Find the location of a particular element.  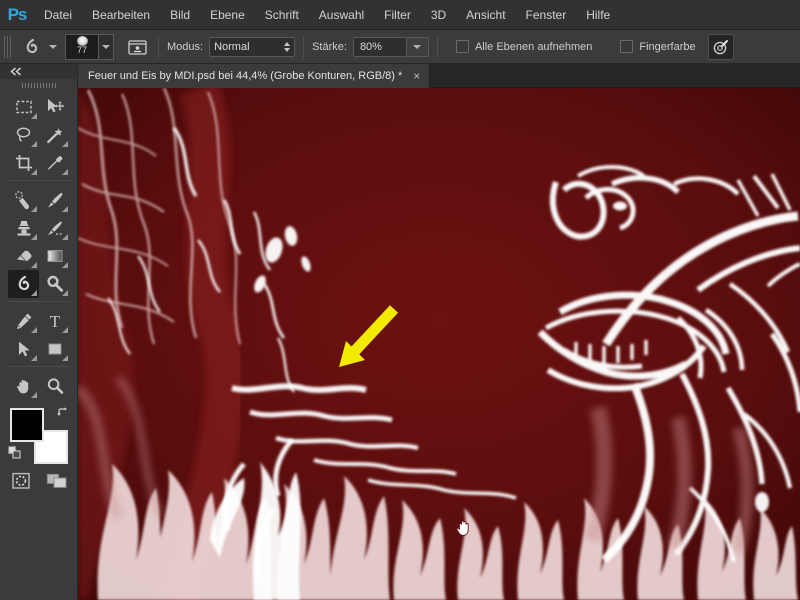

zoom-magnifier-icon is located at coordinates (55, 386).